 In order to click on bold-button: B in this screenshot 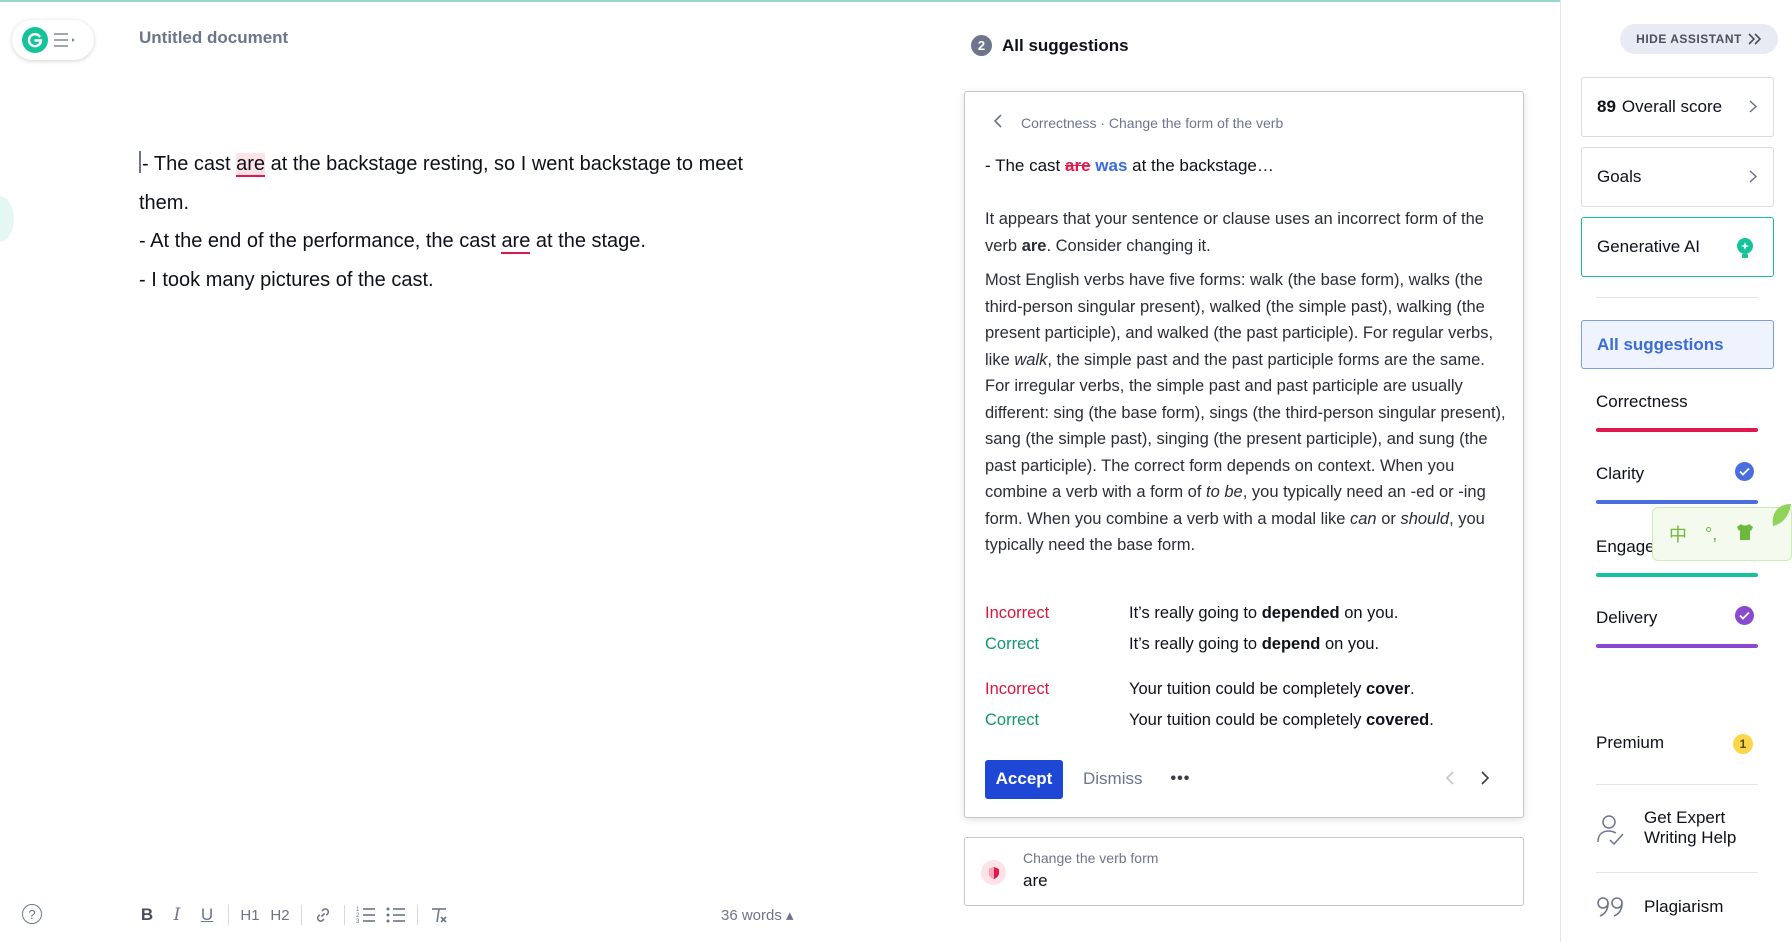, I will do `click(147, 915)`.